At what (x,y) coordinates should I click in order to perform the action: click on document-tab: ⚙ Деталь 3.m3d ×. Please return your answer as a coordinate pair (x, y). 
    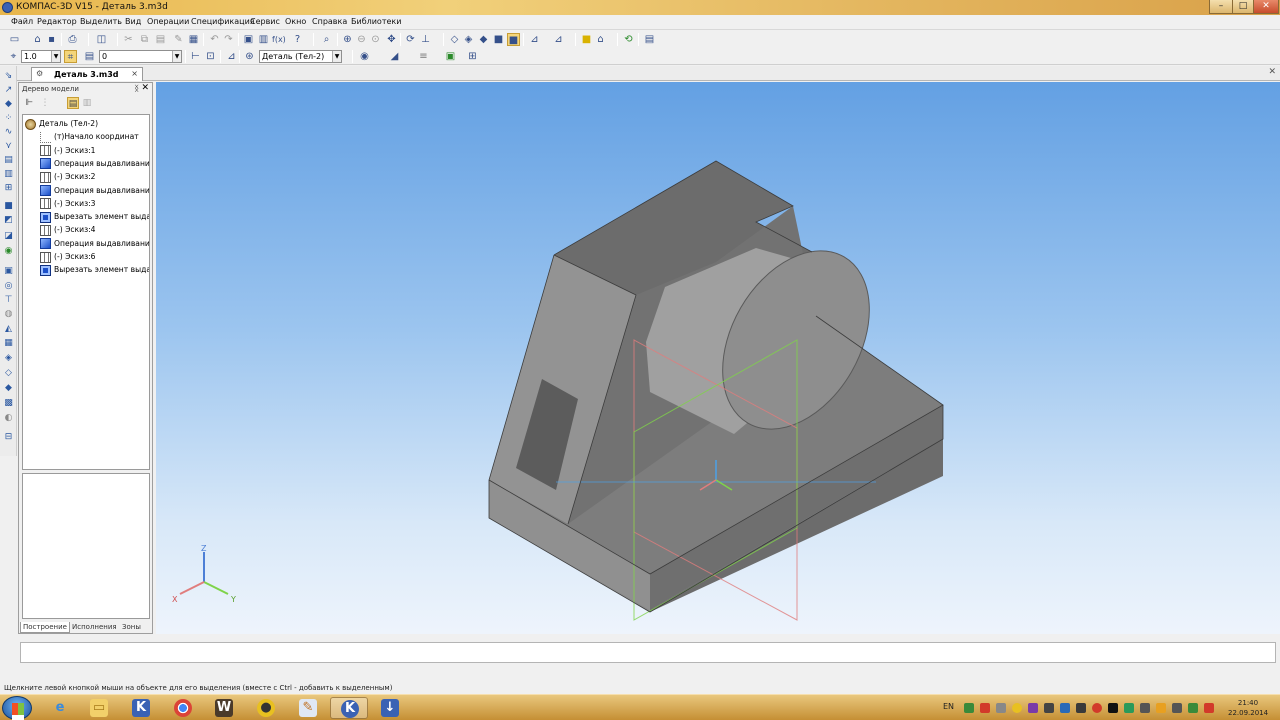
    Looking at the image, I should click on (87, 74).